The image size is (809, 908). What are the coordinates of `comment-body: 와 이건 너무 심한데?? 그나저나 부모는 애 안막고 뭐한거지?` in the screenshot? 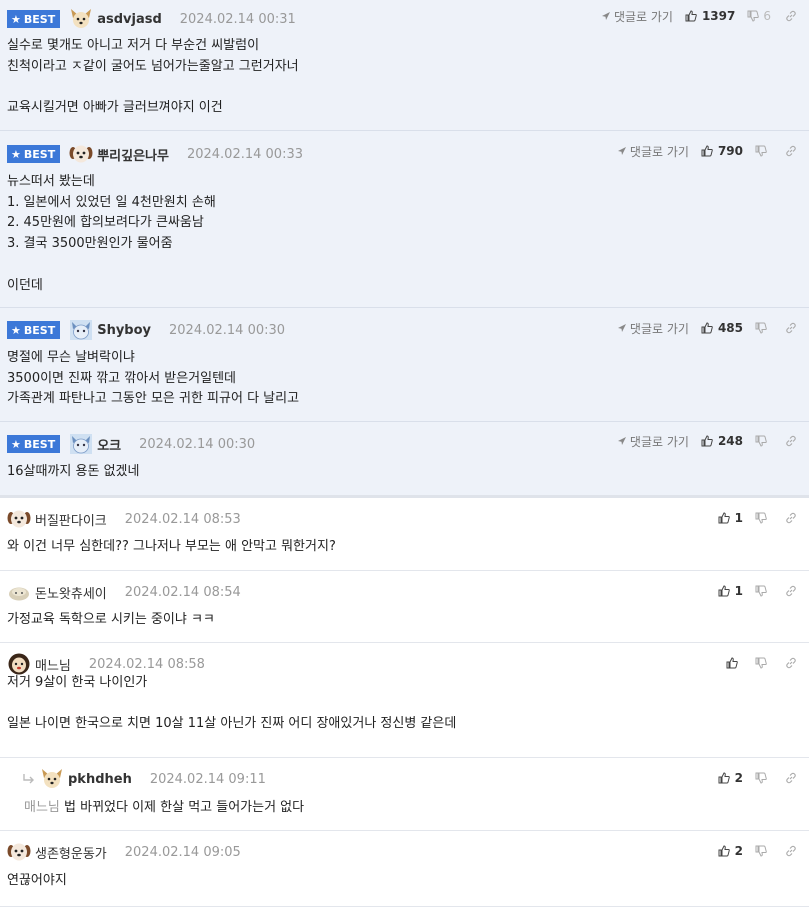 It's located at (171, 546).